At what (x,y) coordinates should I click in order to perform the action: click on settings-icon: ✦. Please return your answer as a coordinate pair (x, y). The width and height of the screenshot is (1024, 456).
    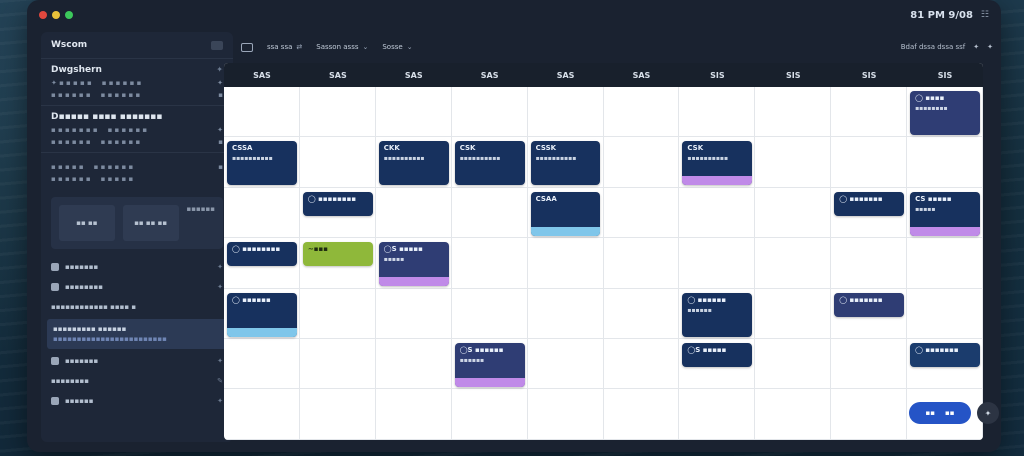
    Looking at the image, I should click on (976, 47).